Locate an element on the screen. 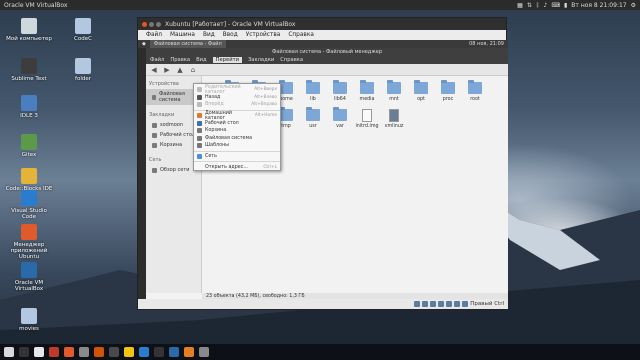  menu-item-label: Рабочий стол is located at coordinates (222, 123).